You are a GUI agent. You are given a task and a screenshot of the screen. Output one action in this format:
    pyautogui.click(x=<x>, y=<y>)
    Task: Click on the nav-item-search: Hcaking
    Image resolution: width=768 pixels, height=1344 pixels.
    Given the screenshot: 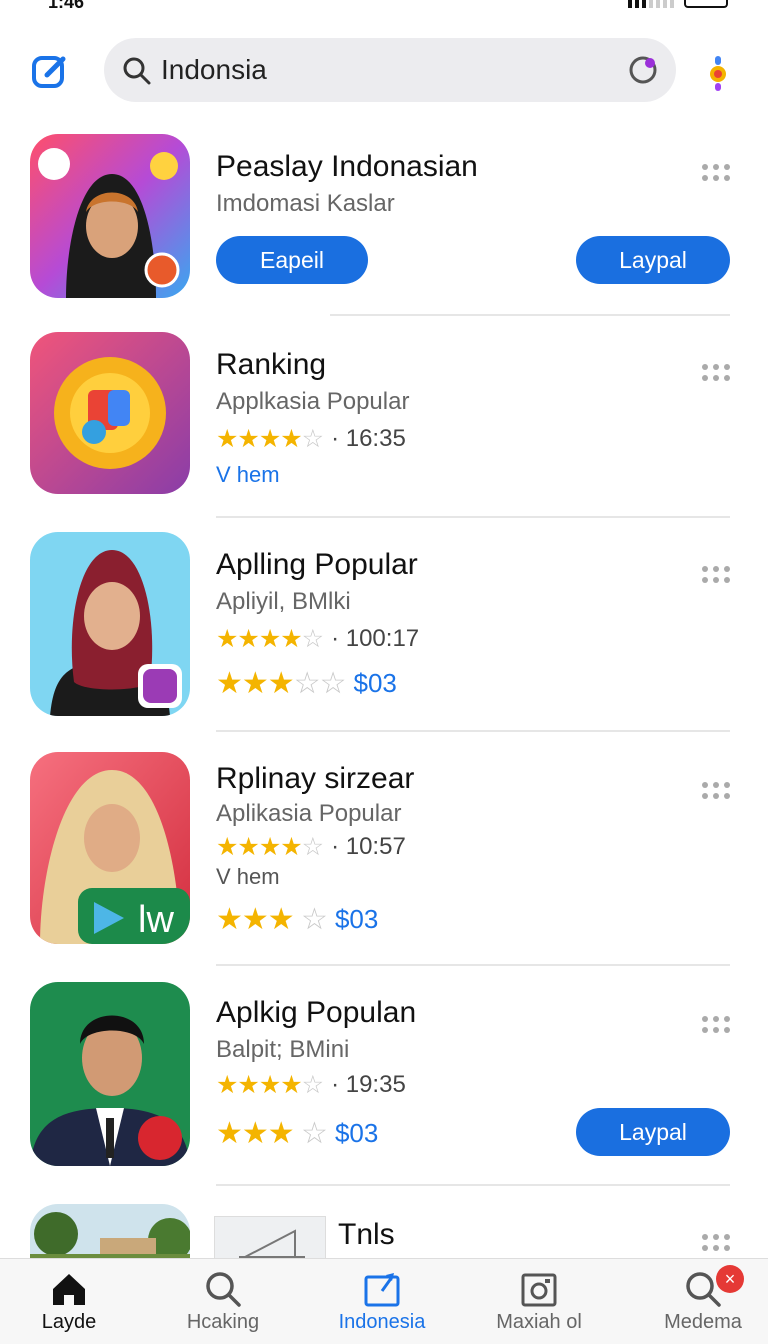 What is the action you would take?
    pyautogui.click(x=223, y=1301)
    